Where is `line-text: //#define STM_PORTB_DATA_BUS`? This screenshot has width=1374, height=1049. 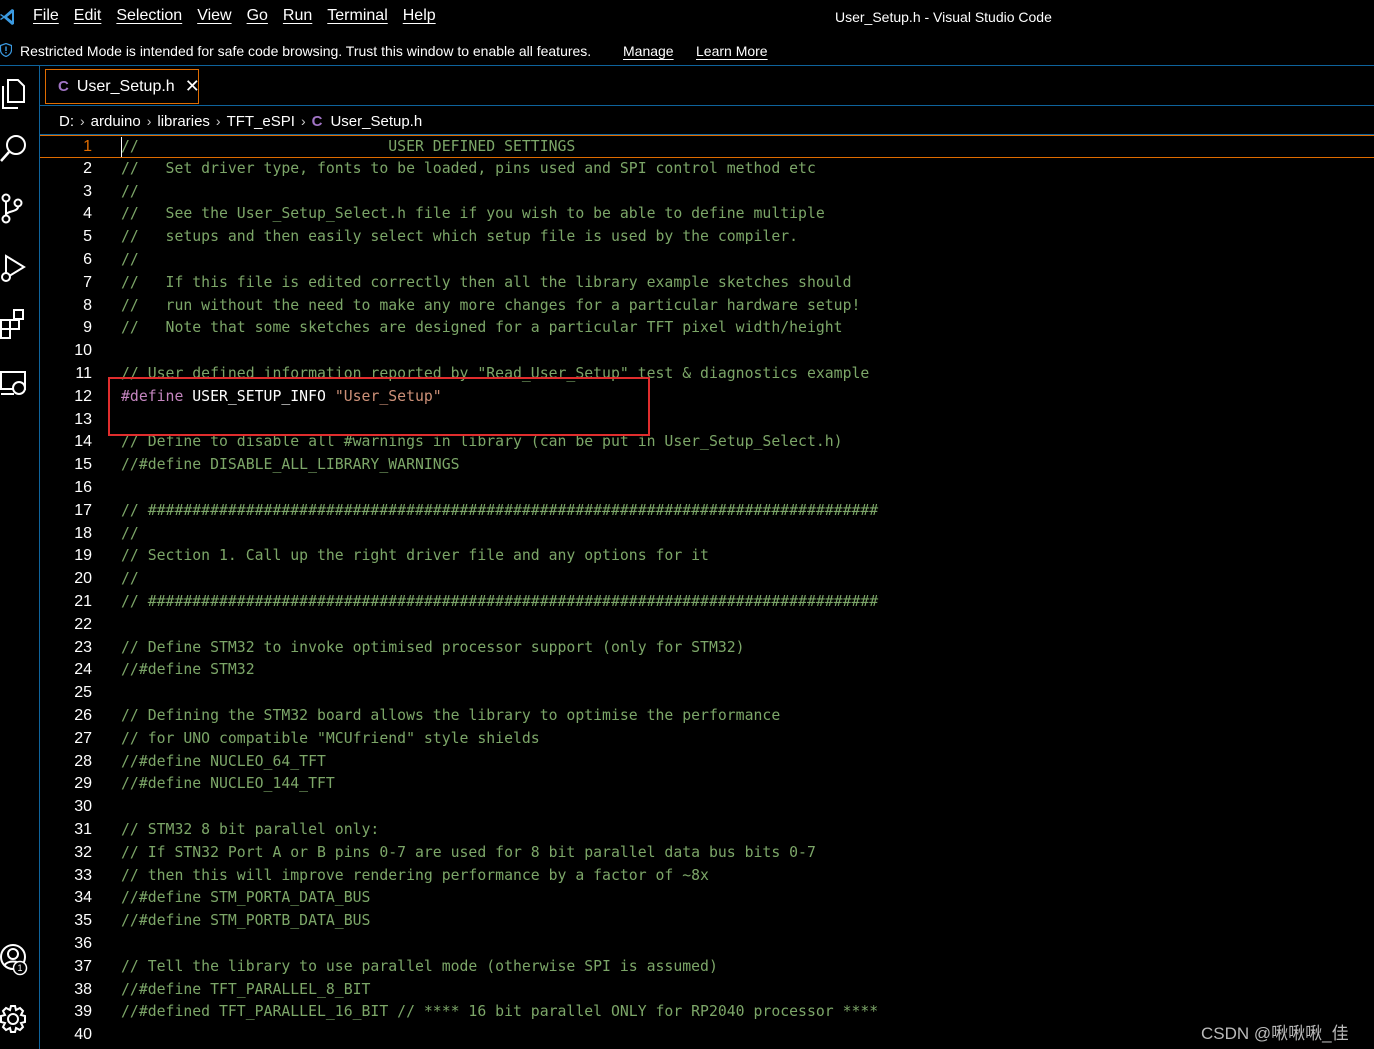
line-text: //#define STM_PORTB_DATA_BUS is located at coordinates (246, 921).